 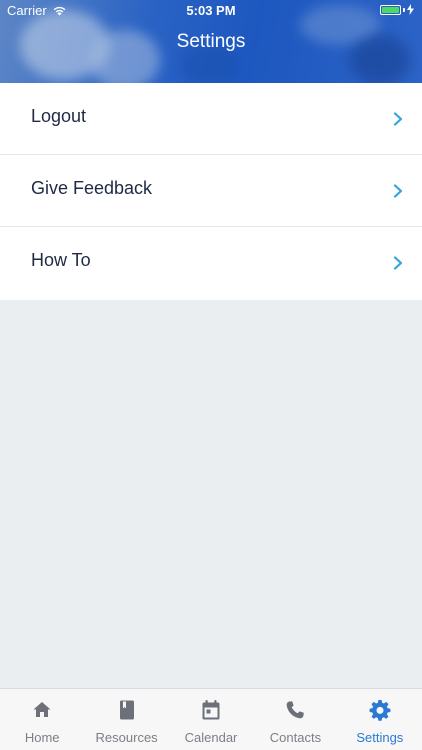 I want to click on settings-item-label: How To, so click(x=61, y=260).